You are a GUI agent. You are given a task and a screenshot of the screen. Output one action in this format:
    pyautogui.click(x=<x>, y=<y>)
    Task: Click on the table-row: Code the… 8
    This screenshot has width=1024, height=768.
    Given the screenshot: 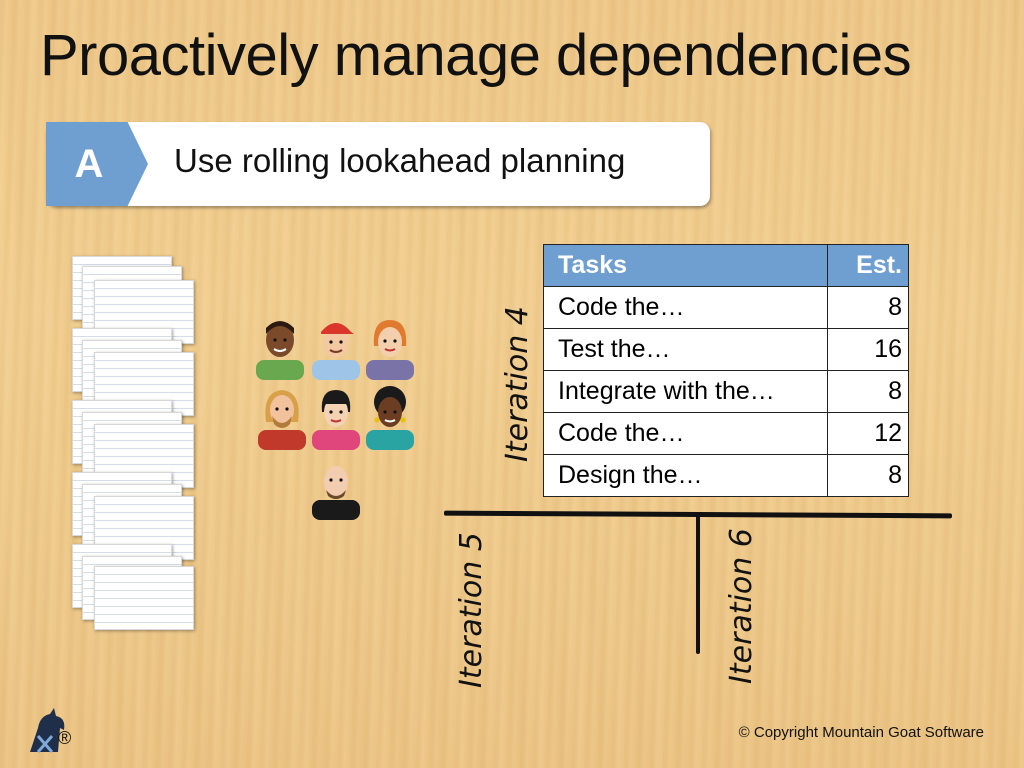 What is the action you would take?
    pyautogui.click(x=726, y=307)
    